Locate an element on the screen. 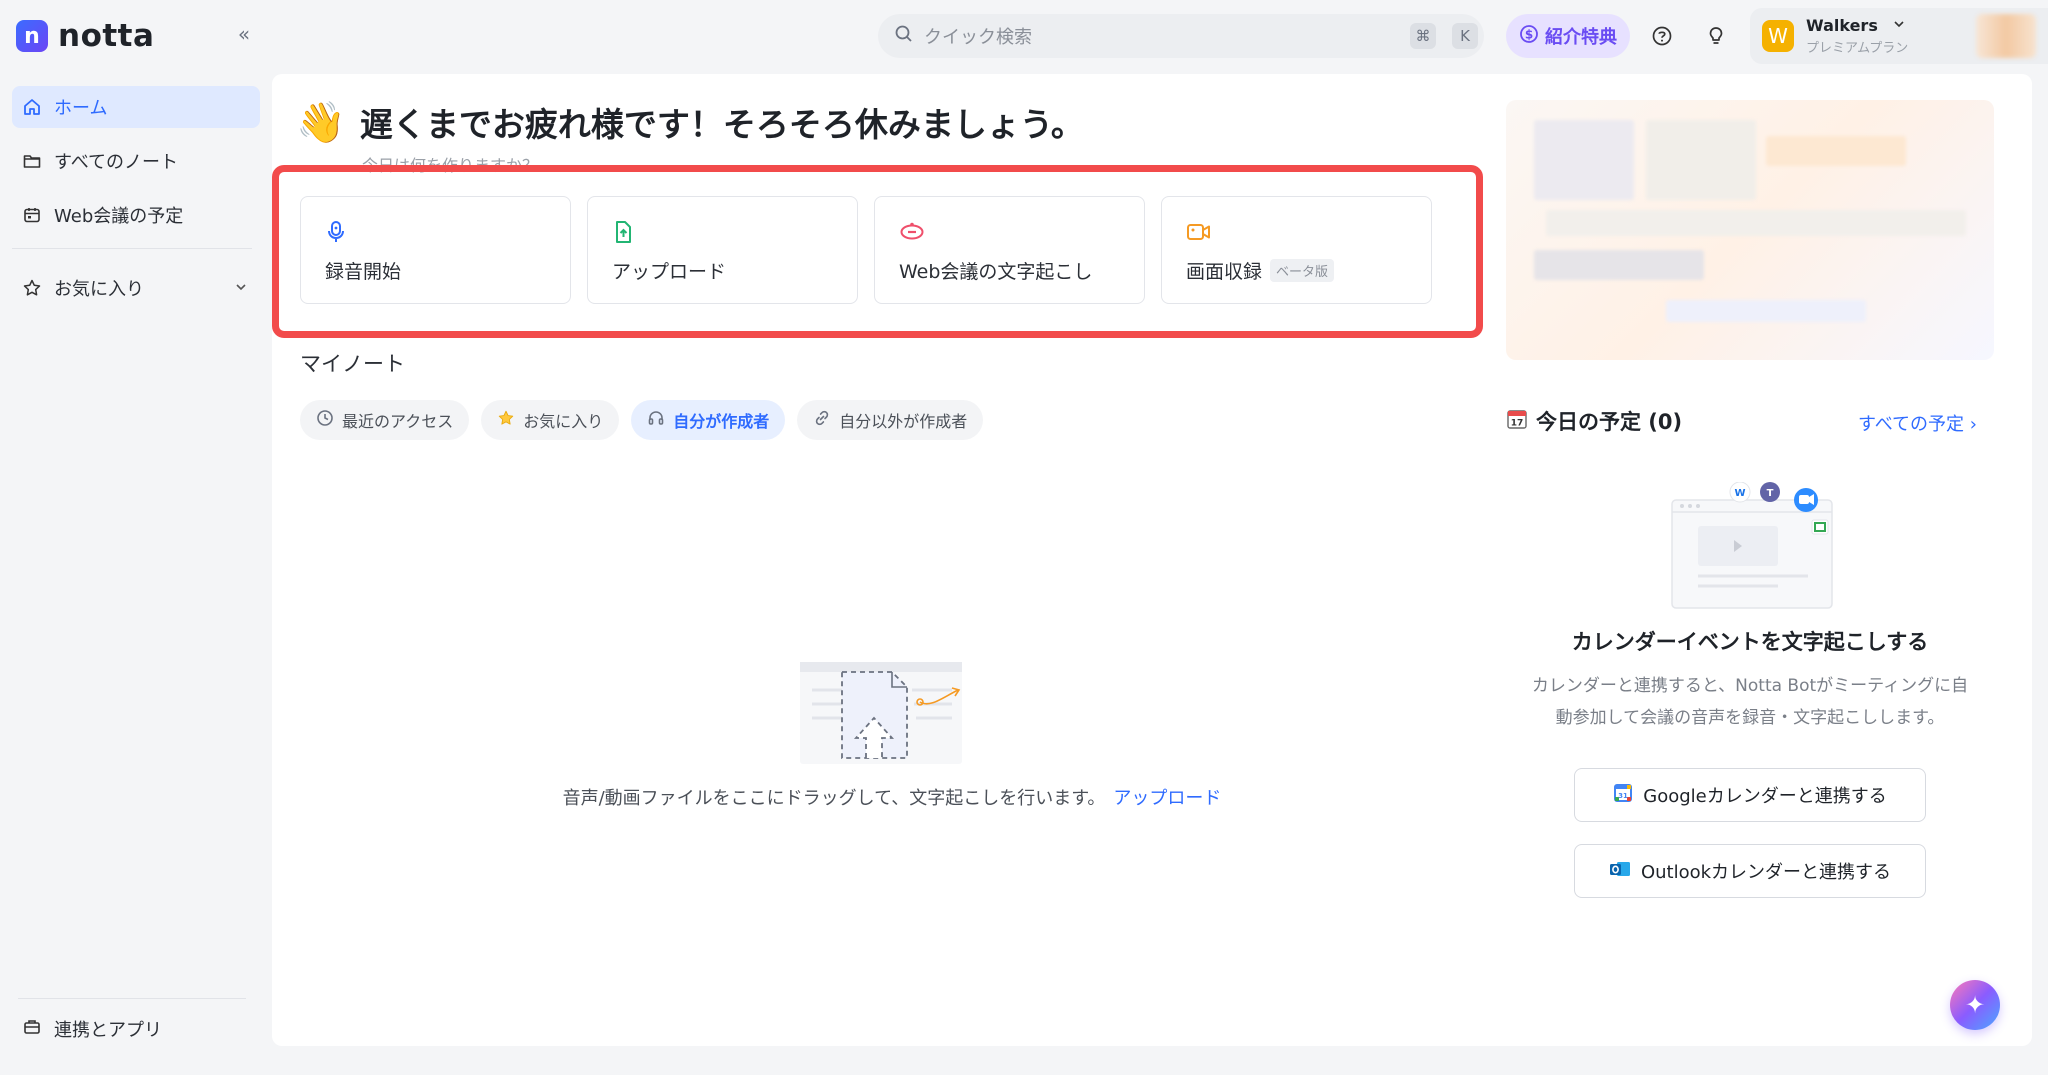 This screenshot has height=1075, width=2048. beta-badge: ベータ版 is located at coordinates (1302, 270).